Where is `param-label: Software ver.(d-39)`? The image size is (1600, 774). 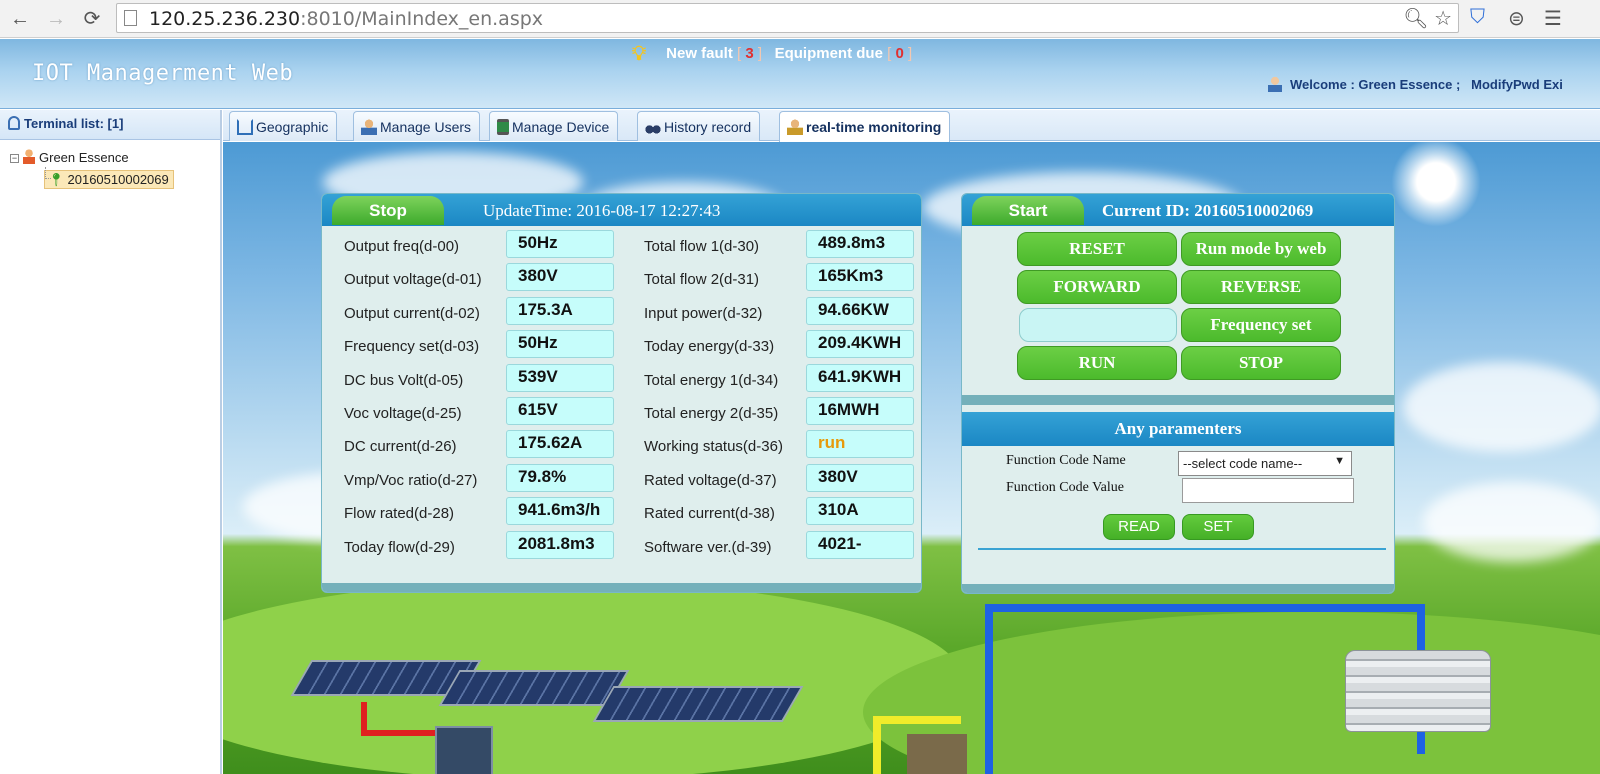
param-label: Software ver.(d-39) is located at coordinates (708, 547).